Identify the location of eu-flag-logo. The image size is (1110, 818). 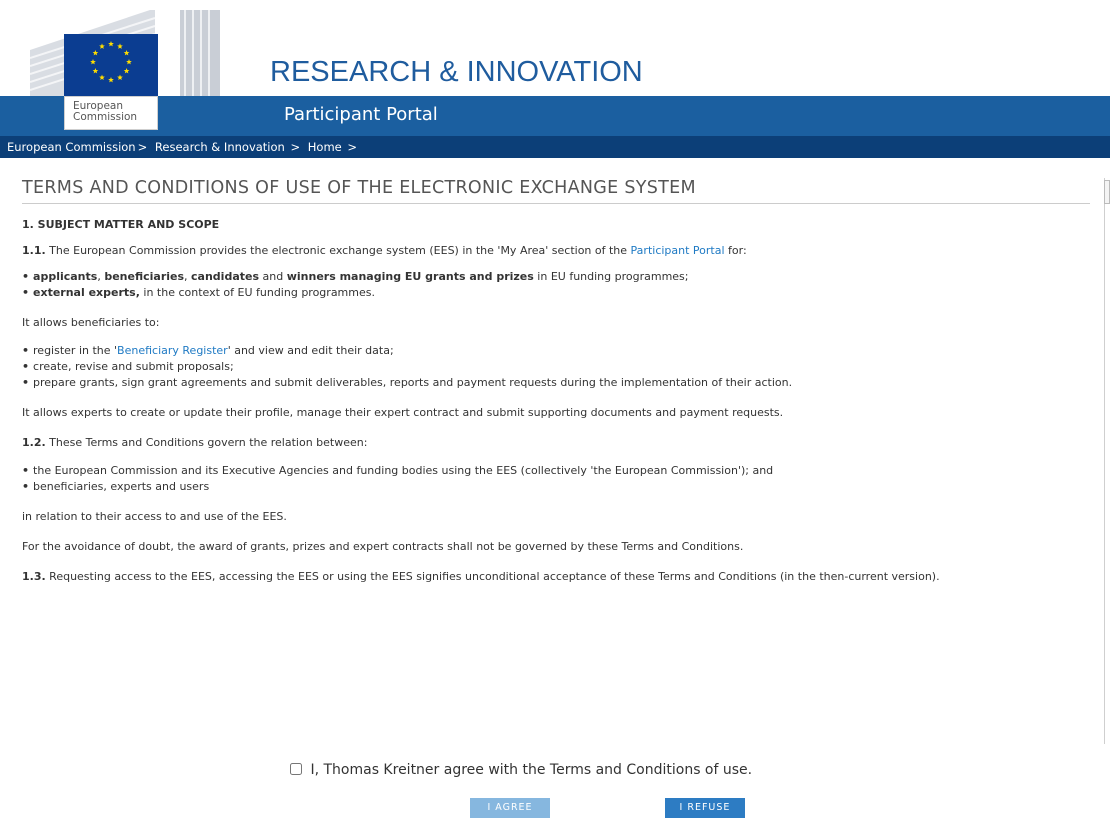
(111, 65).